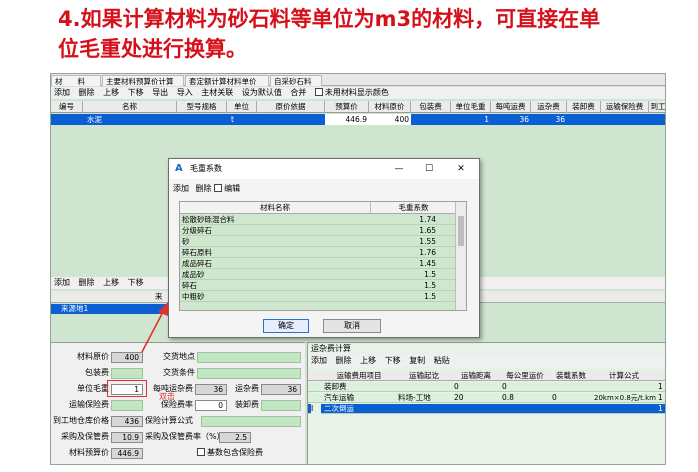  I want to click on list-item: 碎石原料 1.76, so click(318, 253).